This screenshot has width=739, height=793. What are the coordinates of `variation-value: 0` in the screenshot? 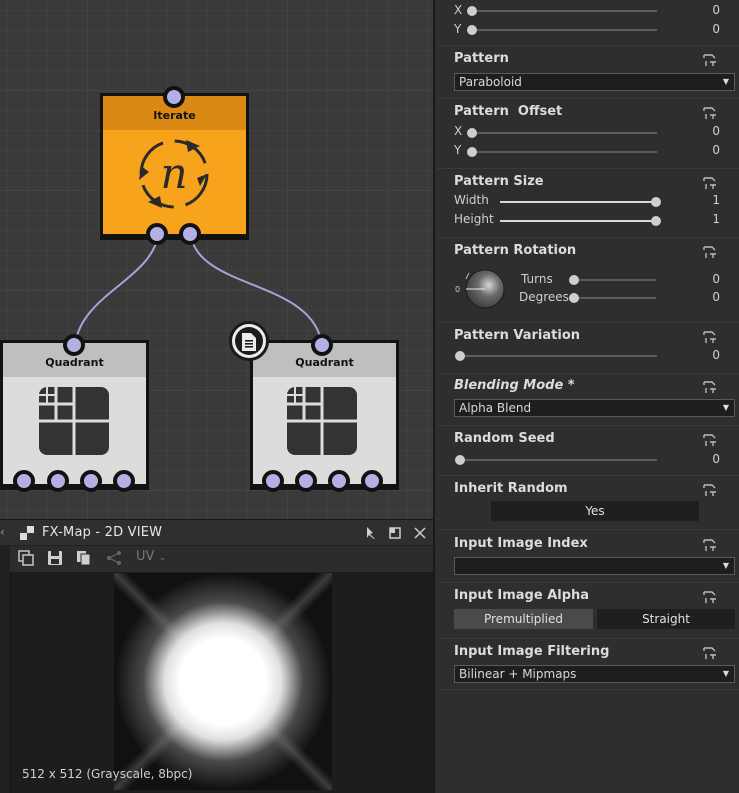 It's located at (716, 355).